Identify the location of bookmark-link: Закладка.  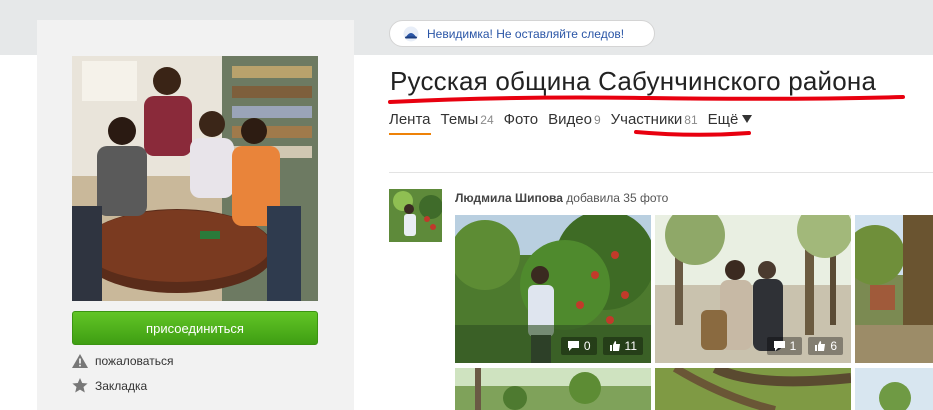
(109, 385).